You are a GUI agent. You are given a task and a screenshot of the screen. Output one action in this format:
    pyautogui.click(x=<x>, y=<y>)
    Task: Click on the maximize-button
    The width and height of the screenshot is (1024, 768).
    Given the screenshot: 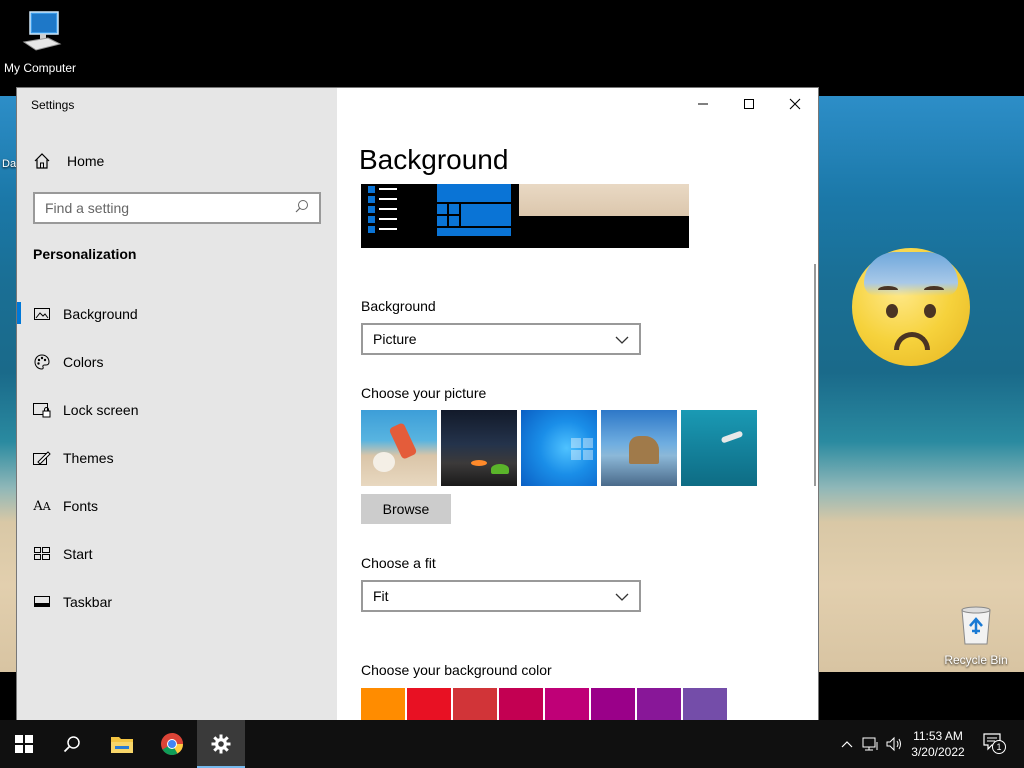 What is the action you would take?
    pyautogui.click(x=749, y=104)
    